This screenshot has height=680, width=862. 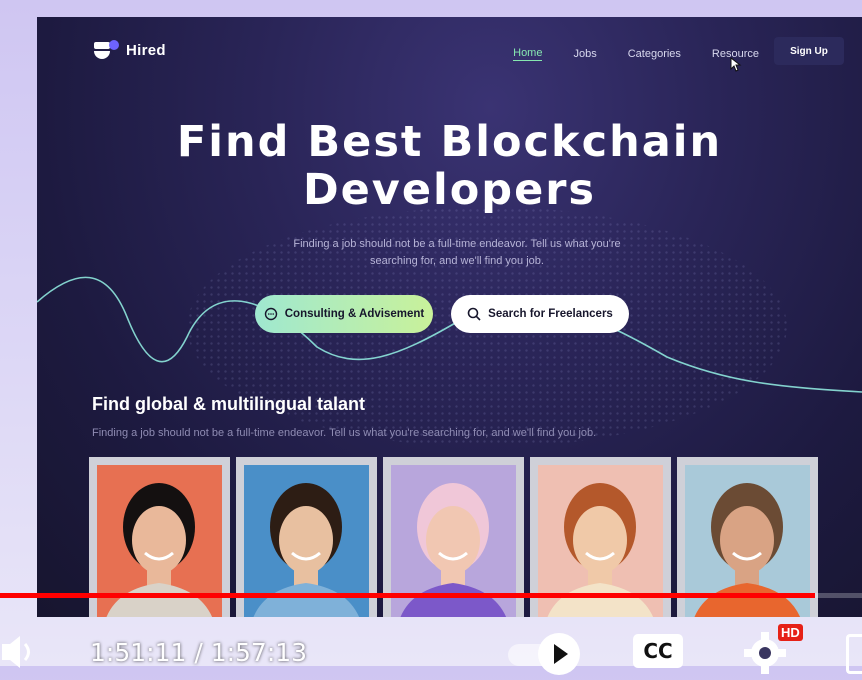 I want to click on top-nav: Home Jobs Categories Resource Sign Up, so click(x=678, y=51).